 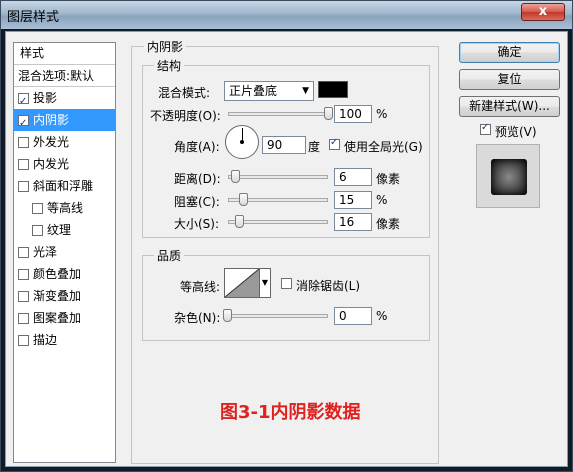 What do you see at coordinates (508, 176) in the screenshot?
I see `style-preview-thumbnail` at bounding box center [508, 176].